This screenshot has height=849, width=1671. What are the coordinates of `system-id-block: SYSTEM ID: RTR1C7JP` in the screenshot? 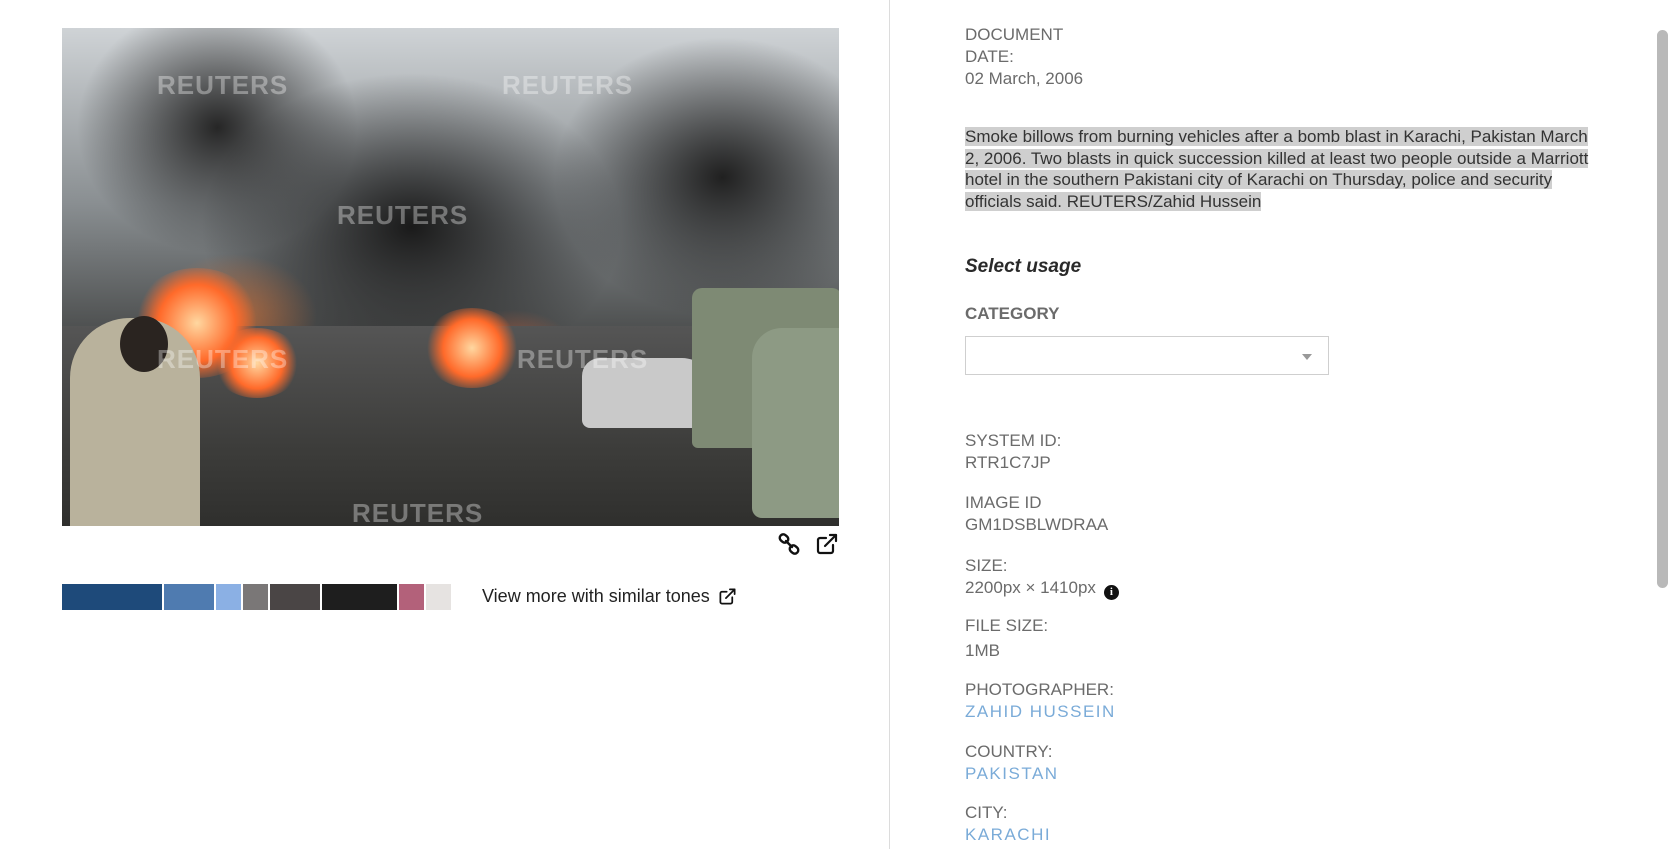 It's located at (1013, 452).